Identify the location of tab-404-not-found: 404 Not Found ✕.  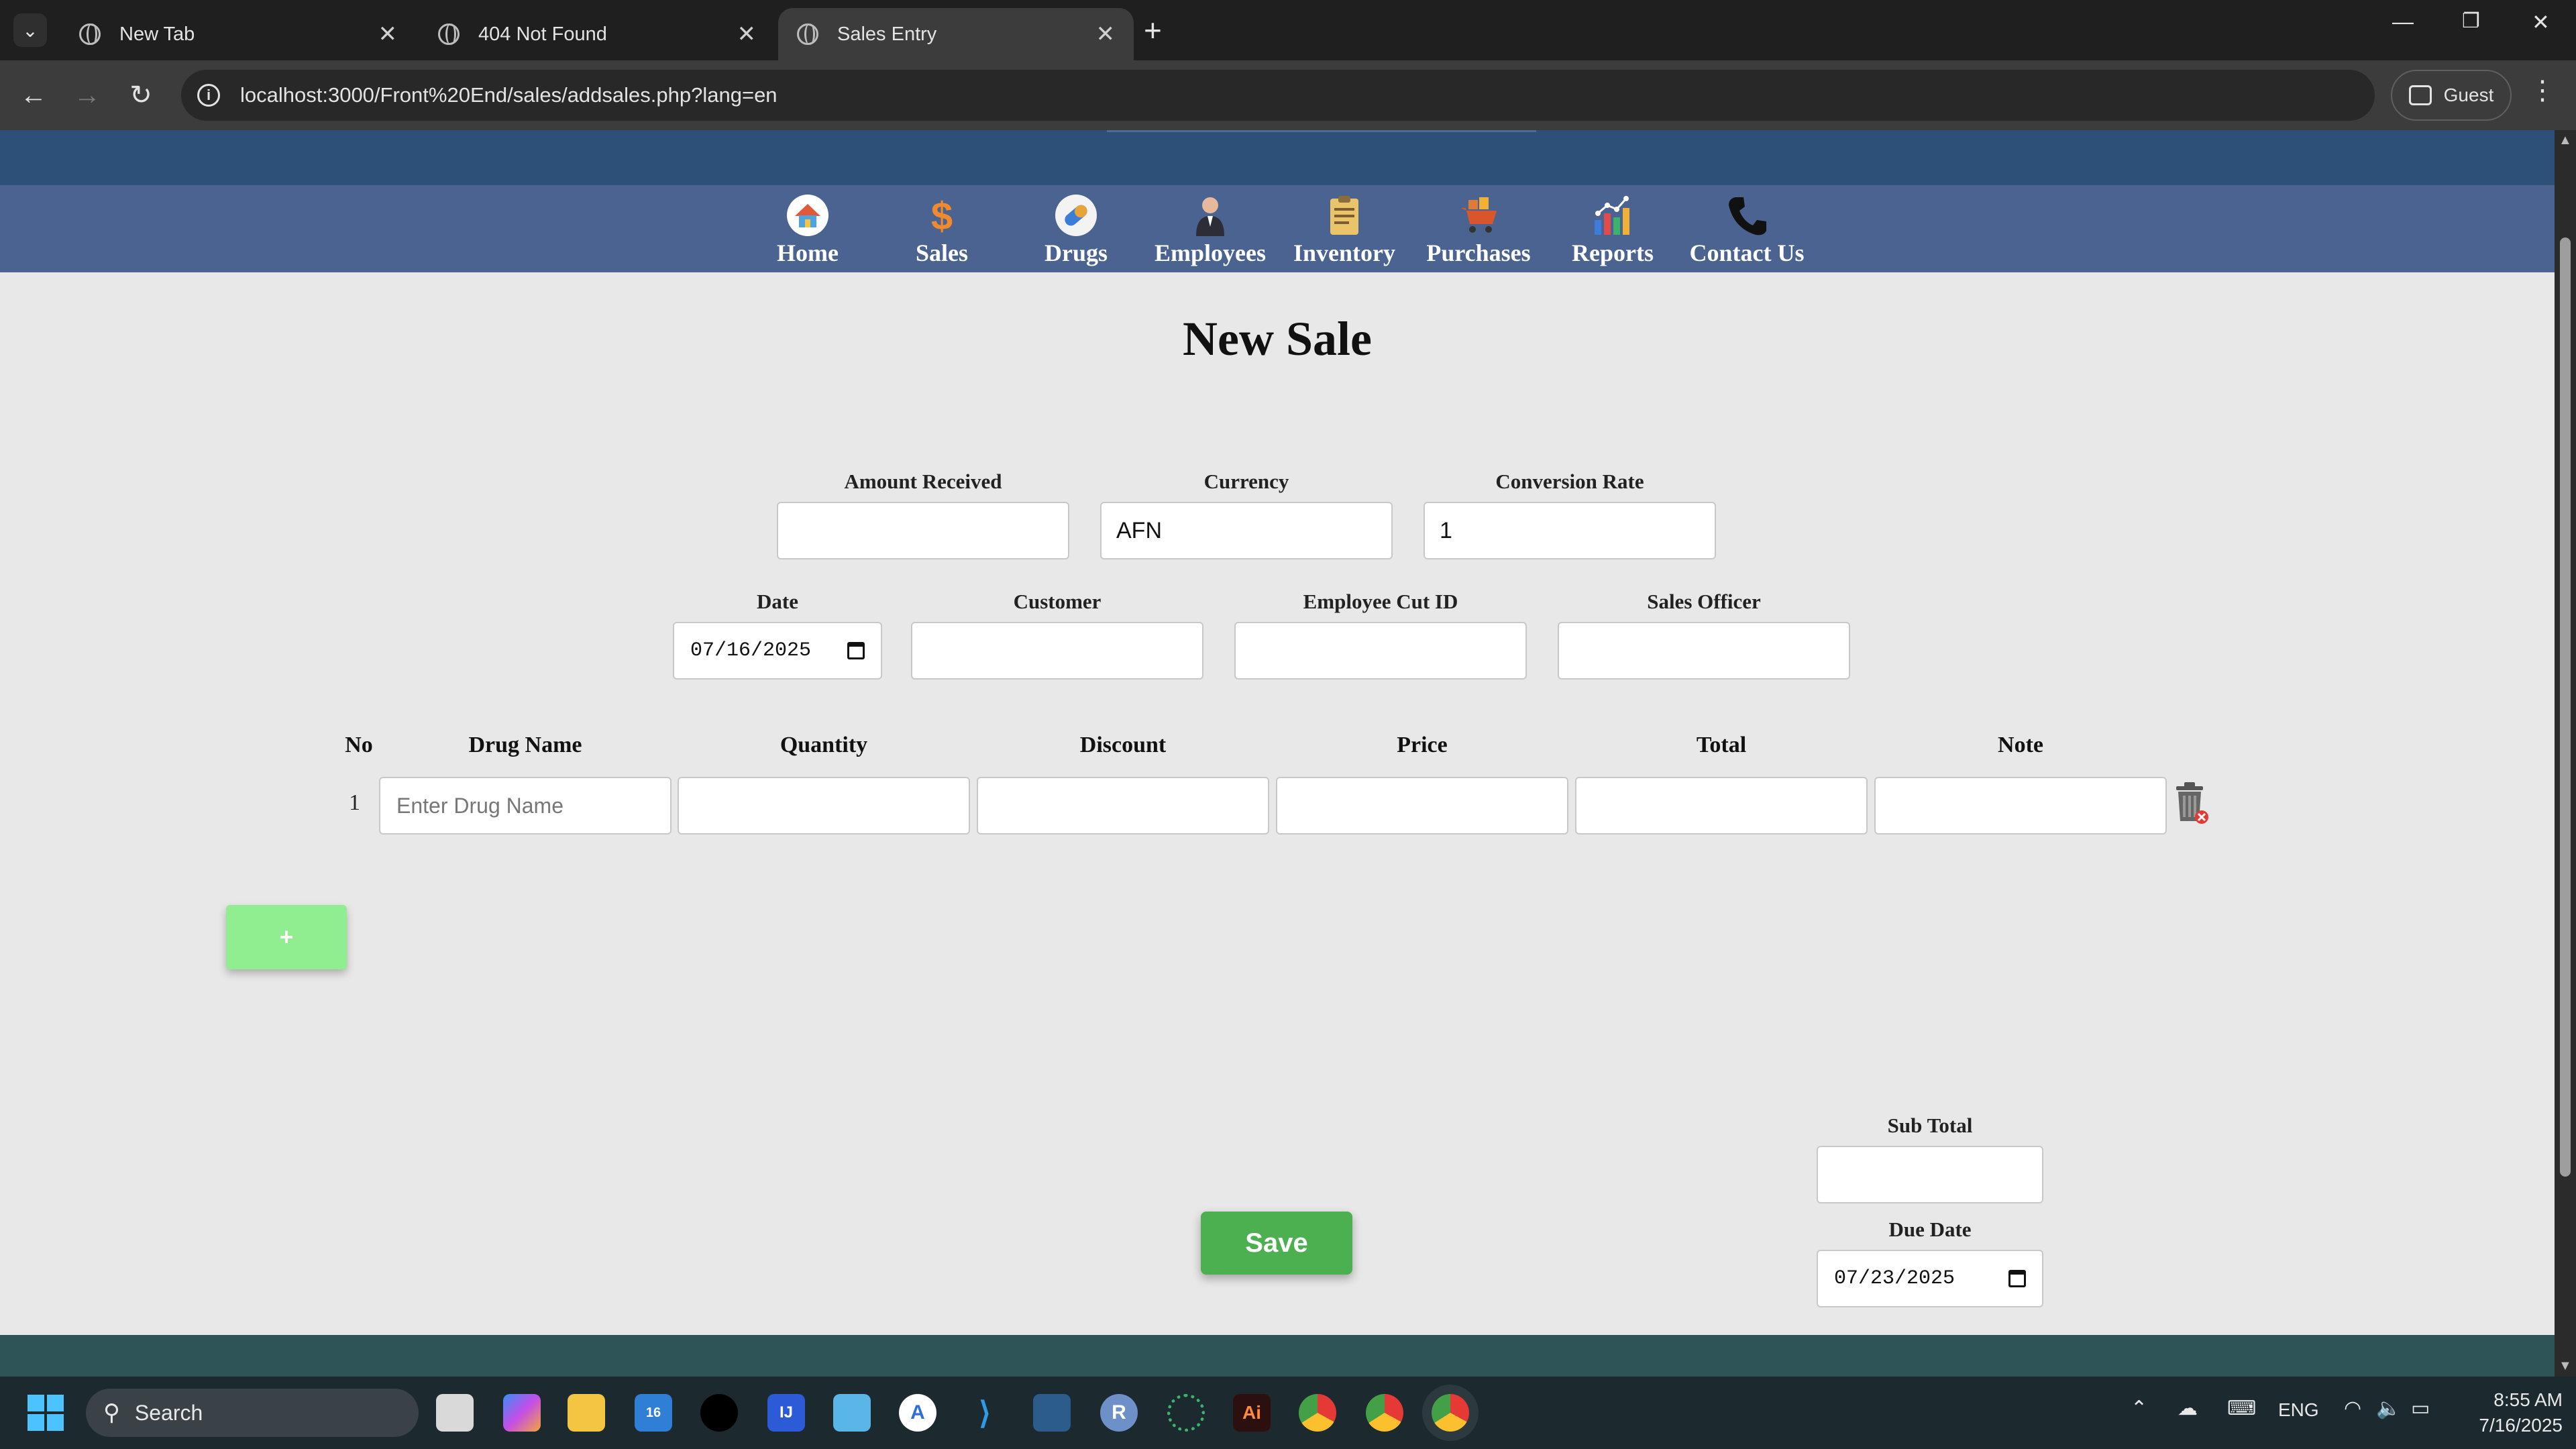
(597, 34).